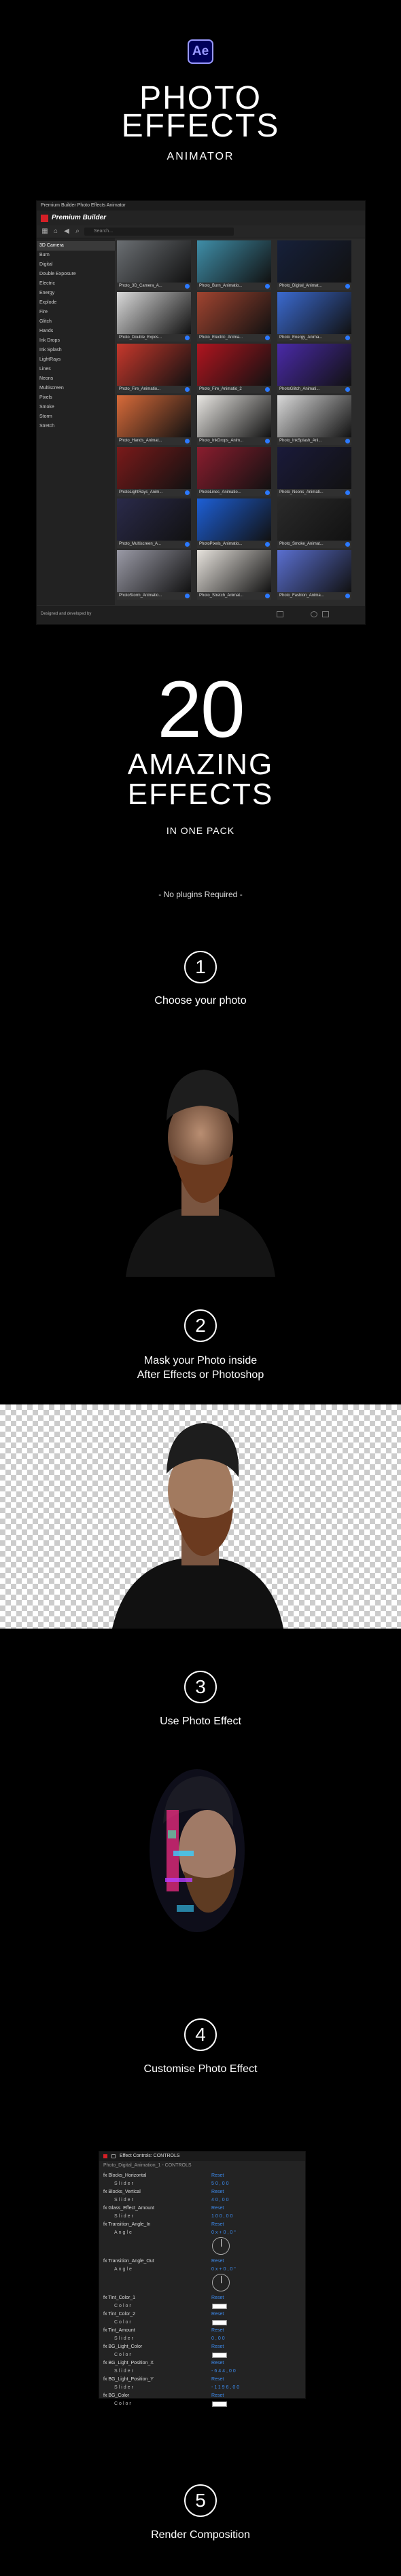 This screenshot has height=2576, width=401. Describe the element at coordinates (202, 2184) in the screenshot. I see `property-row: Slider 50,00` at that location.